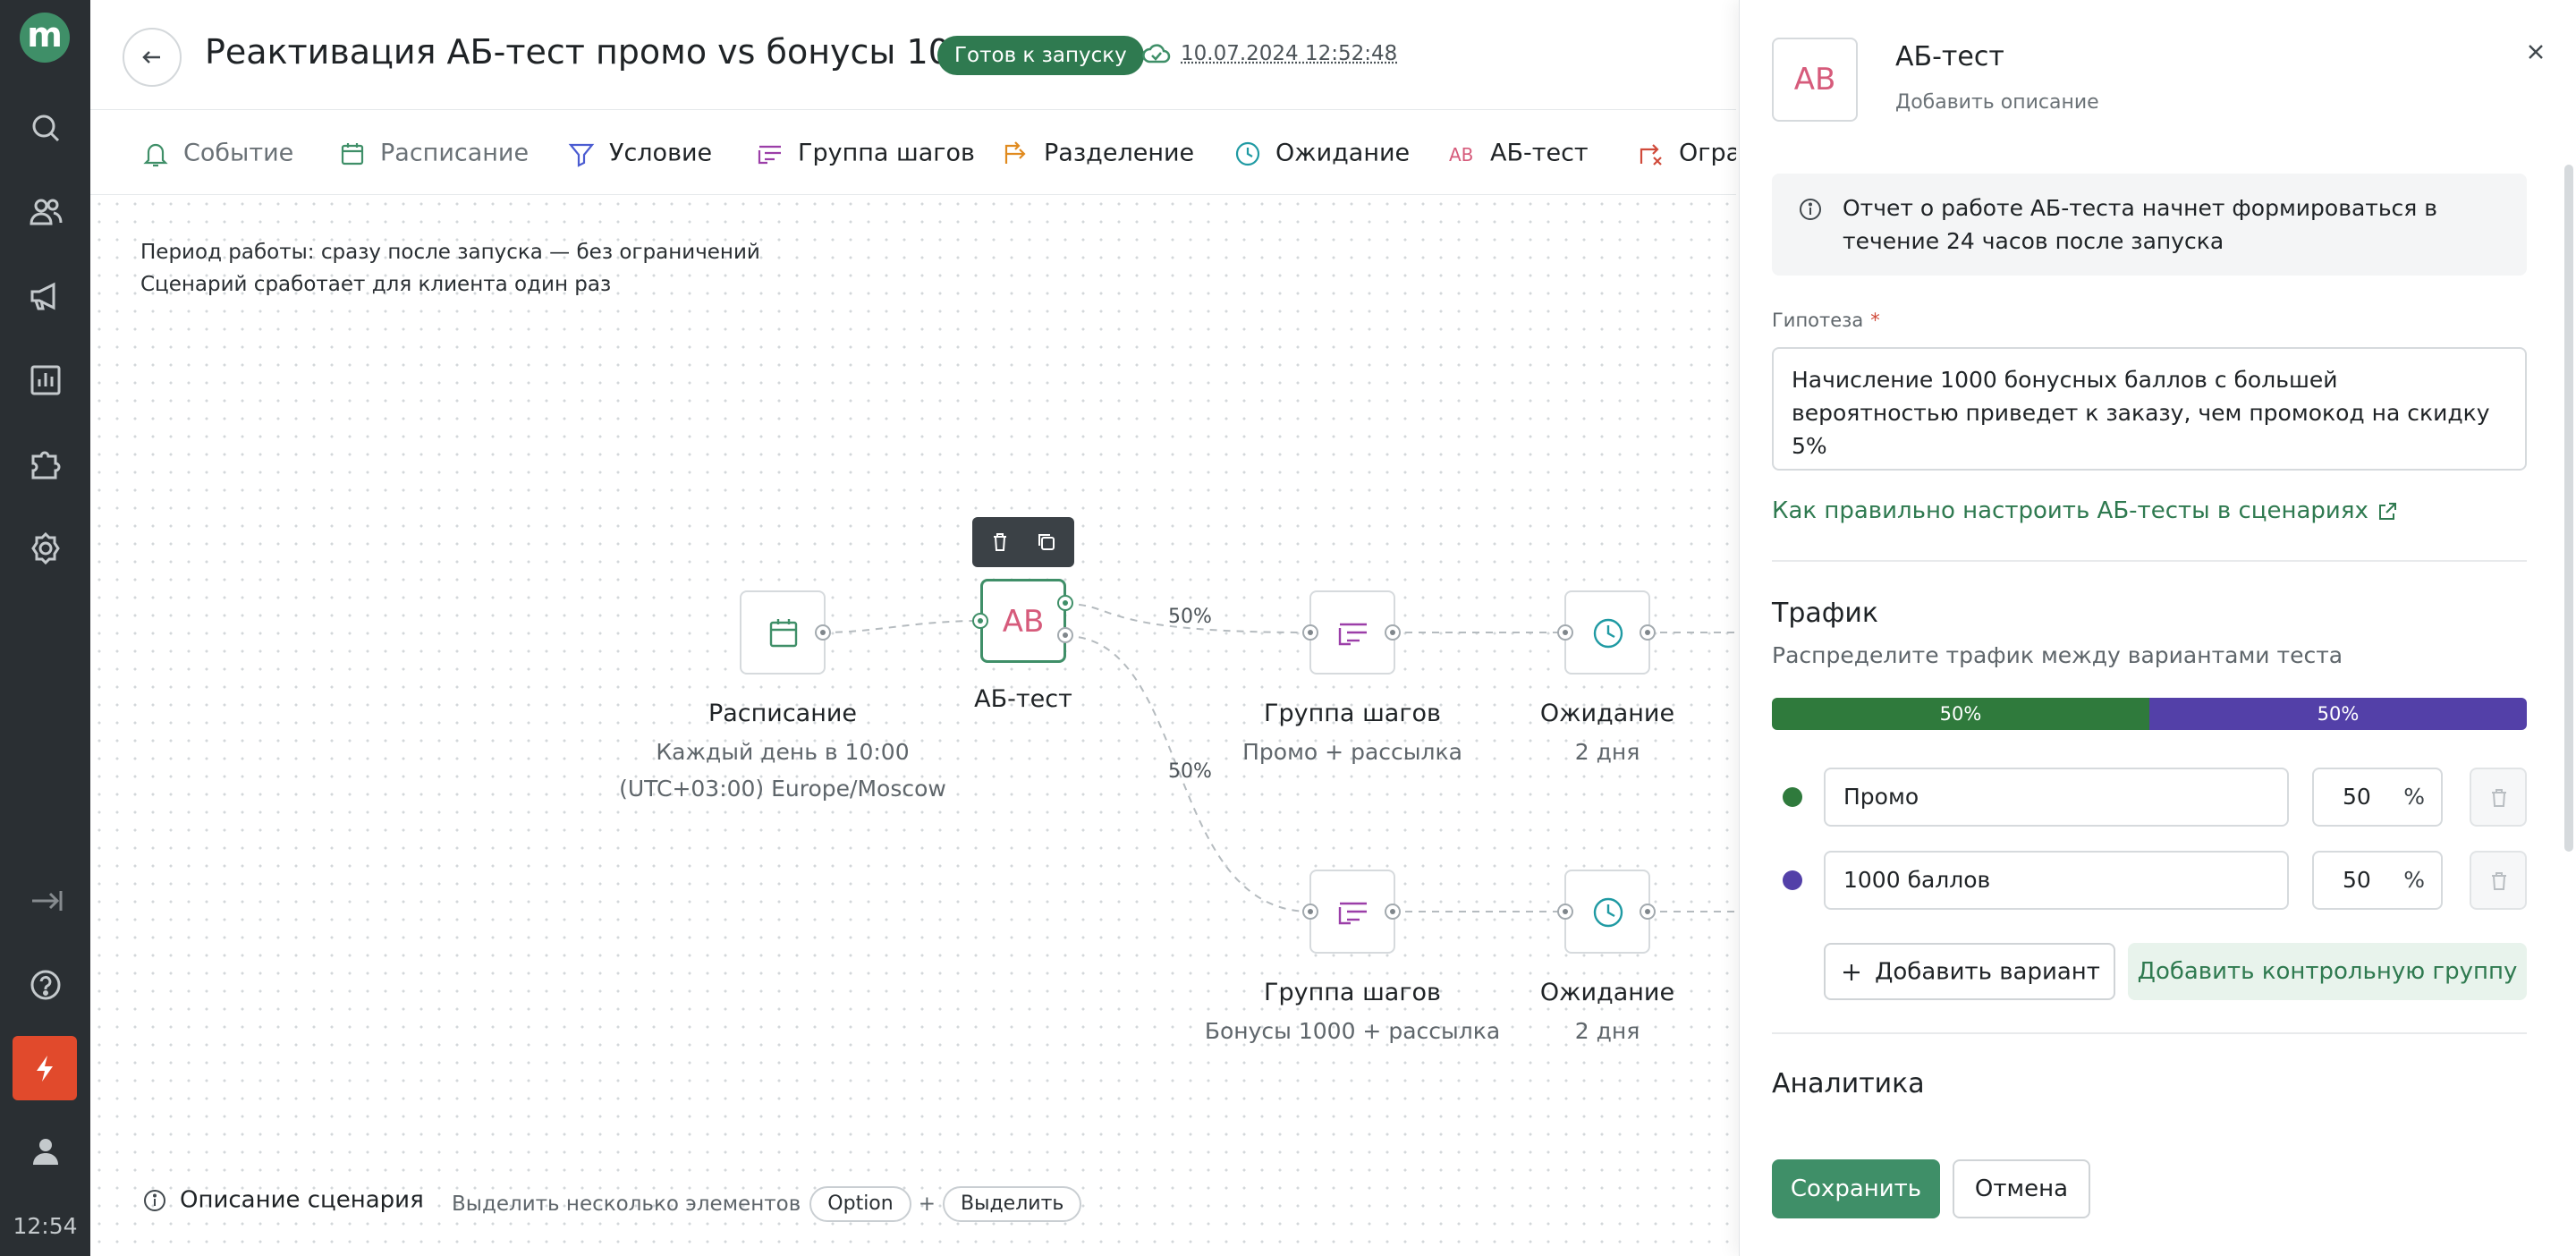 The image size is (2576, 1256). Describe the element at coordinates (1289, 54) in the screenshot. I see `saved-timestamp: 10.07.2024 12:52:48` at that location.